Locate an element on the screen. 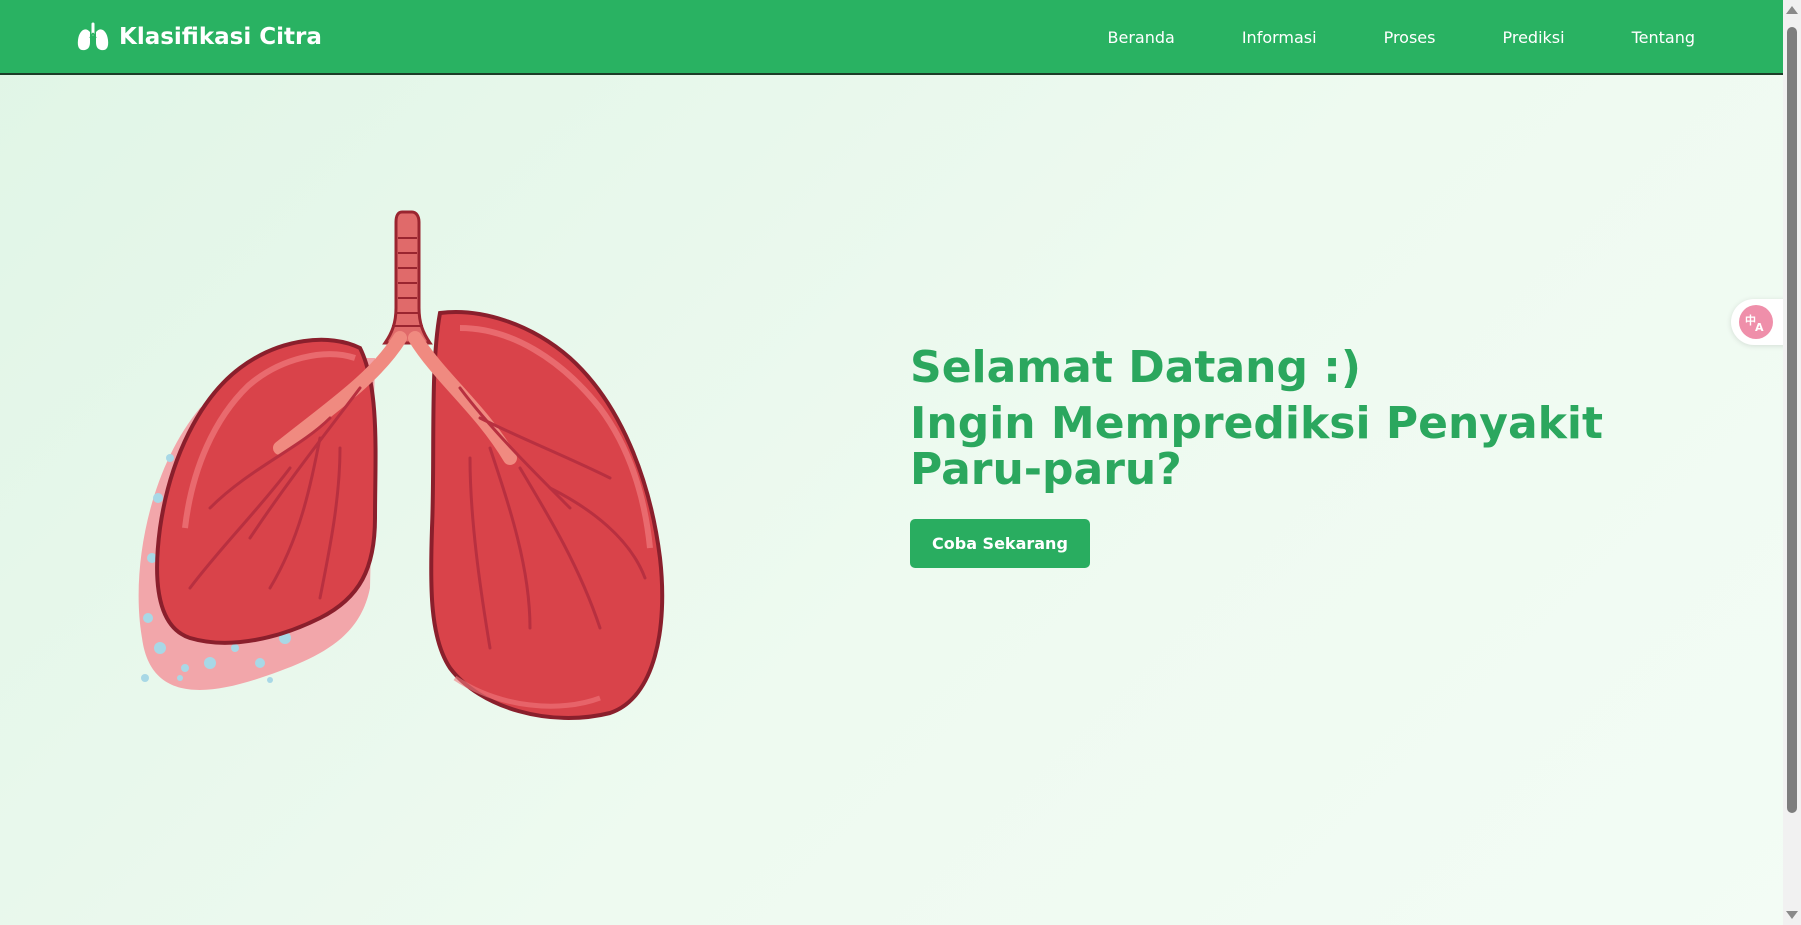 Image resolution: width=1801 pixels, height=925 pixels. translate-widget: 中 A is located at coordinates (1759, 322).